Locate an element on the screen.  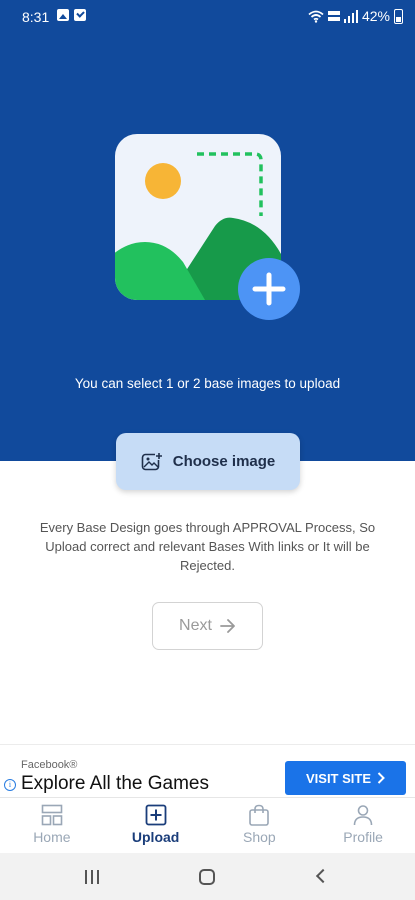
system-nav-bar is located at coordinates (207, 876).